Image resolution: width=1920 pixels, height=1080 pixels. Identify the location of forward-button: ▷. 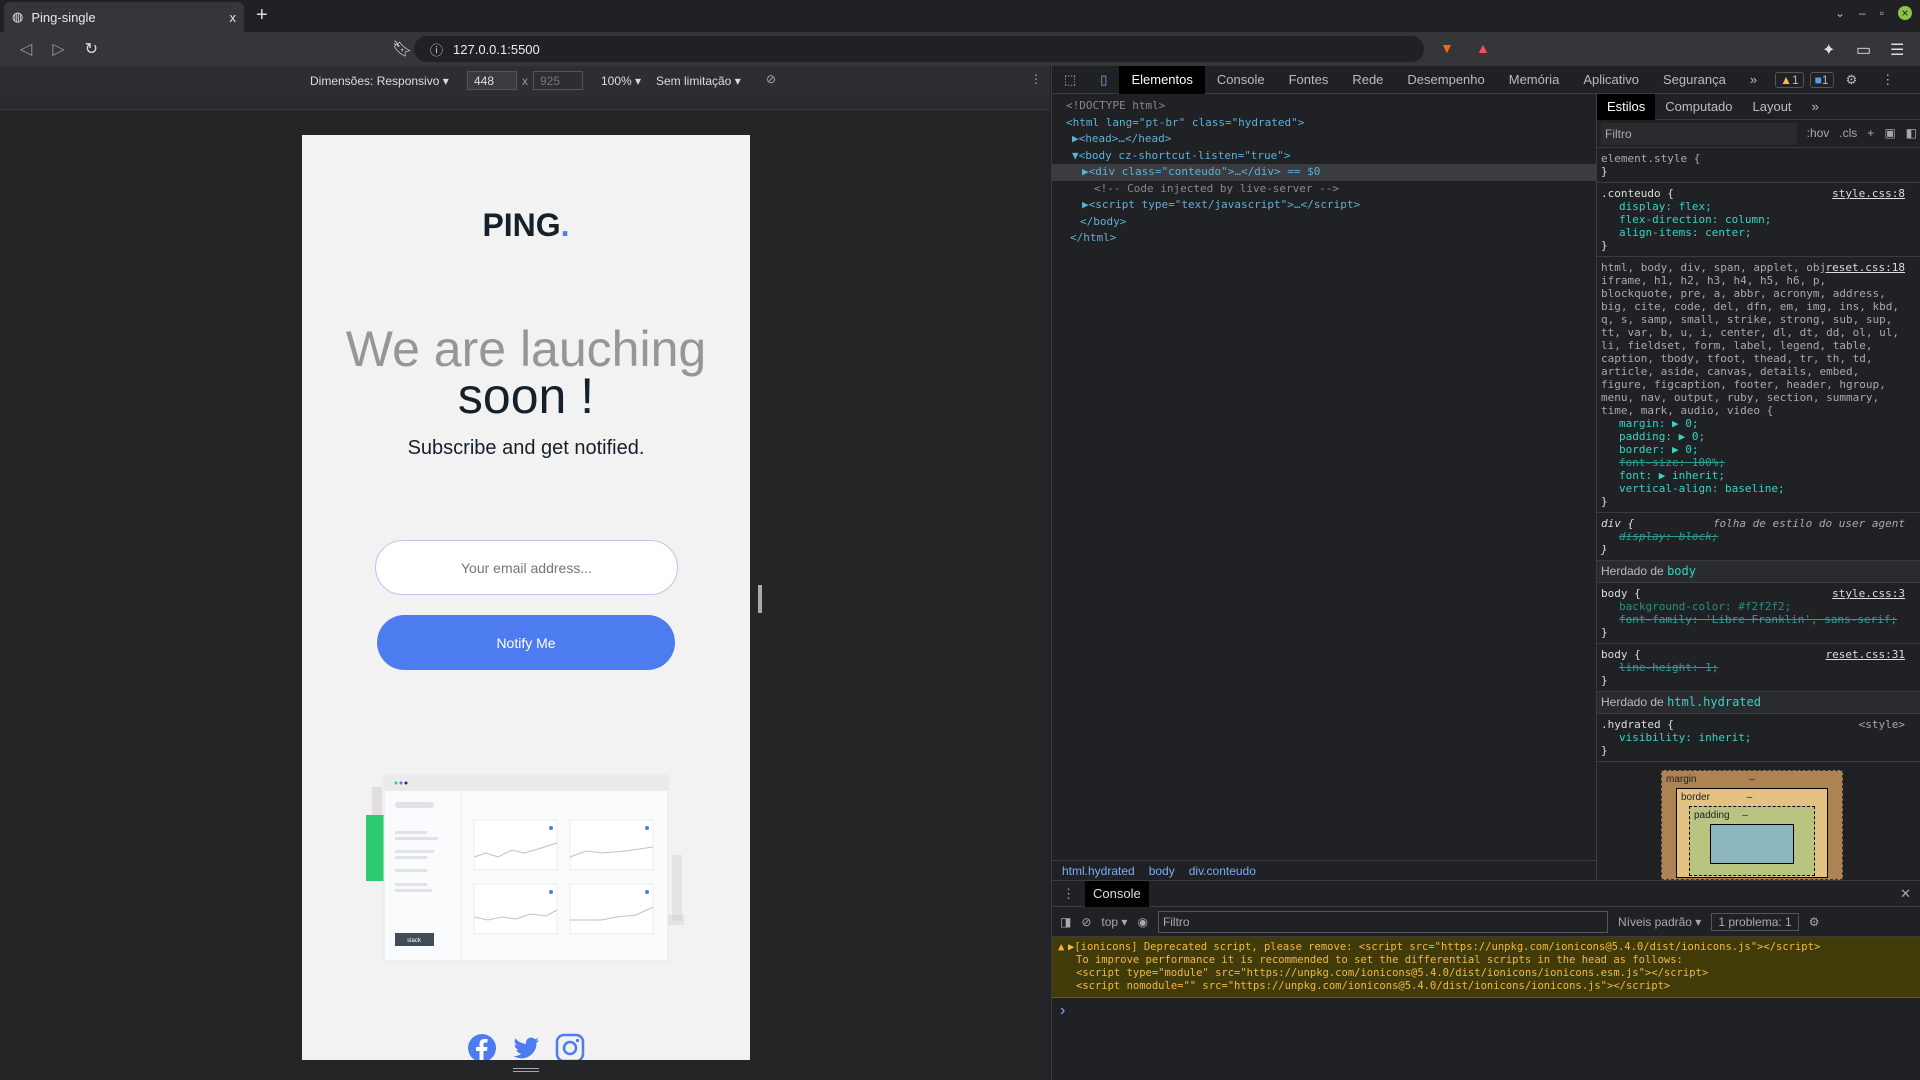
(58, 49).